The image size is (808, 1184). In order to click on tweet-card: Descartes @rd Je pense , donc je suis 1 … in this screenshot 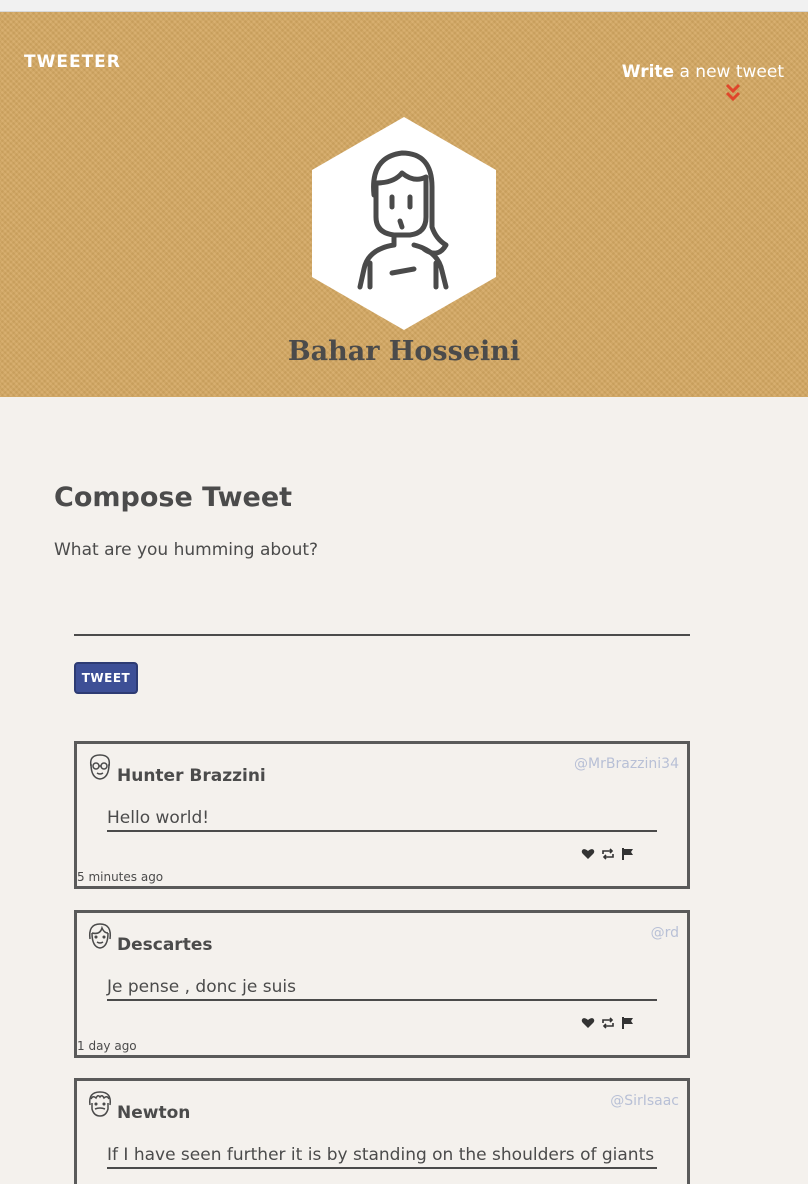, I will do `click(382, 984)`.